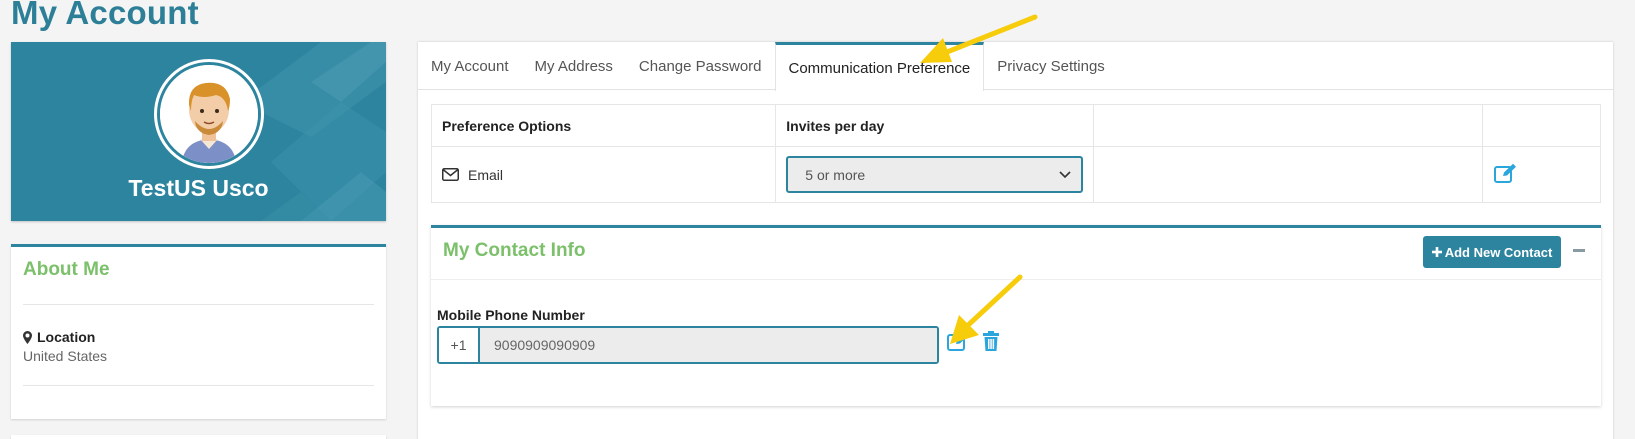  I want to click on minus-icon, so click(1579, 250).